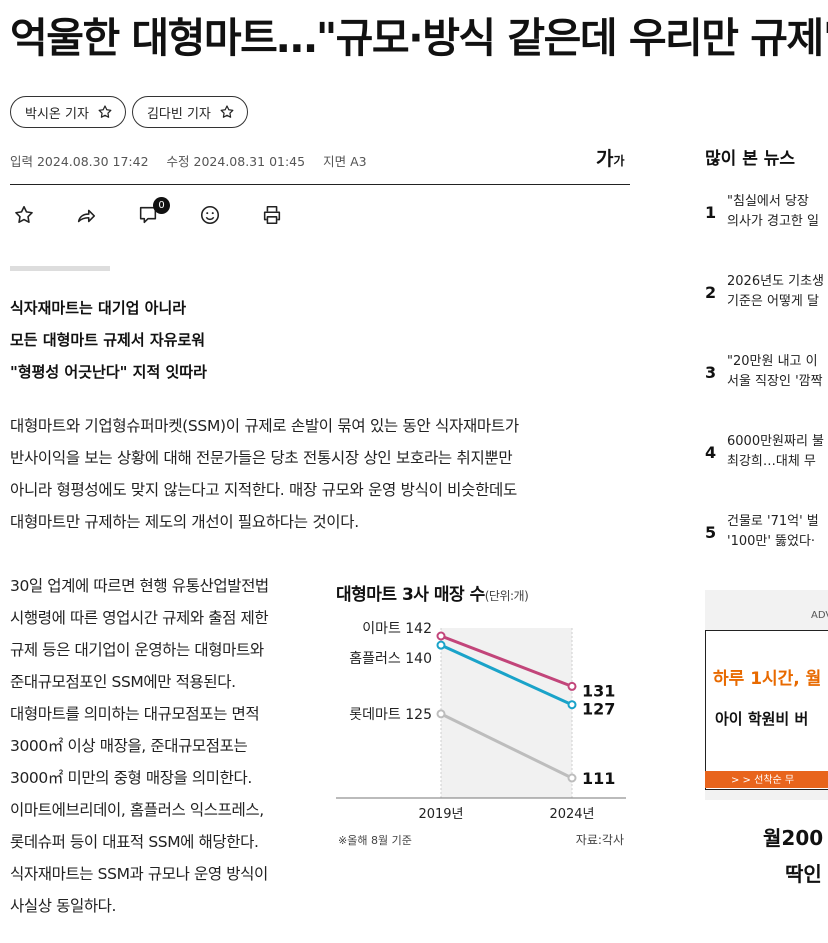  What do you see at coordinates (598, 778) in the screenshot?
I see `chart-data-label: 111` at bounding box center [598, 778].